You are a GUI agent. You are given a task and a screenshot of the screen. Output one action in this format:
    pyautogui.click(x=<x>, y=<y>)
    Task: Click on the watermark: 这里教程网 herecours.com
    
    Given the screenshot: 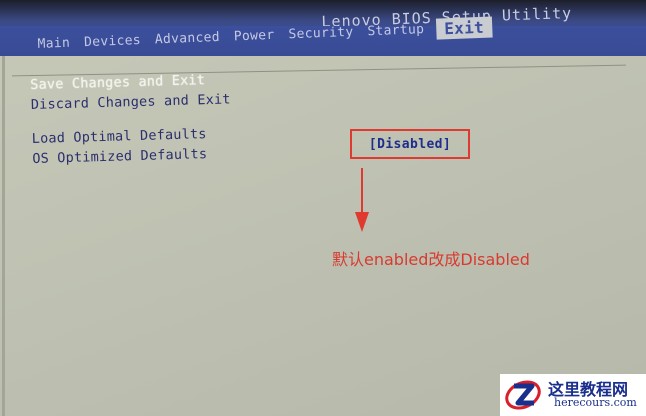 What is the action you would take?
    pyautogui.click(x=573, y=395)
    